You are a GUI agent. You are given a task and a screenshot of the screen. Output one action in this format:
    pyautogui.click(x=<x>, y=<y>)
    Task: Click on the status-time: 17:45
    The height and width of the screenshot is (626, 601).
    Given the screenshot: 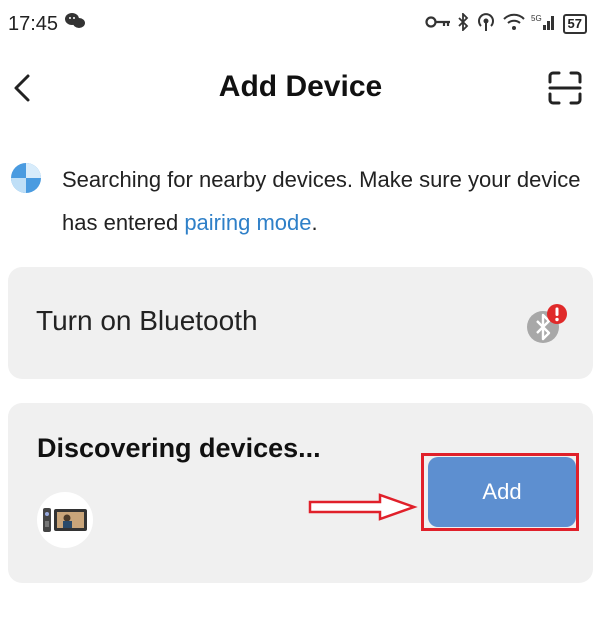 What is the action you would take?
    pyautogui.click(x=33, y=23)
    